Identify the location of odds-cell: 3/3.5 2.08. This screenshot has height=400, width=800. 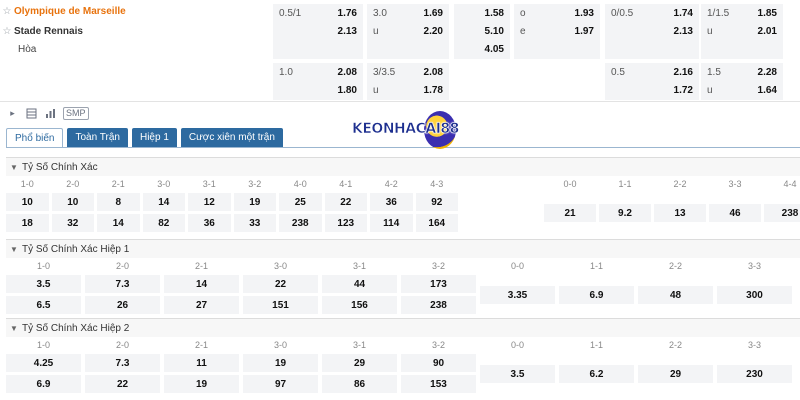
(408, 72).